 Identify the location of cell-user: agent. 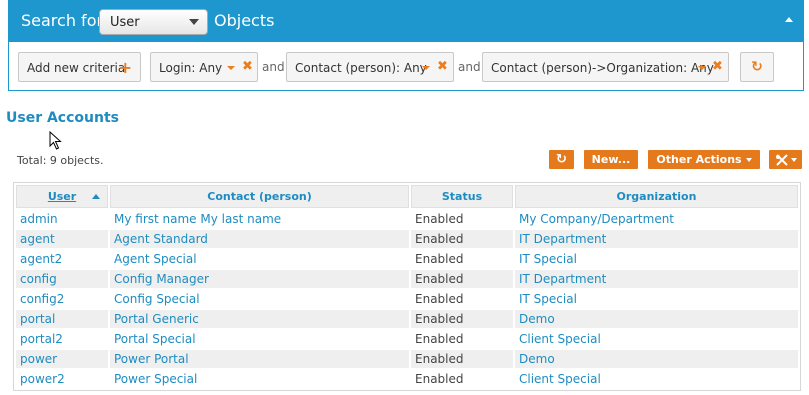
(62, 239).